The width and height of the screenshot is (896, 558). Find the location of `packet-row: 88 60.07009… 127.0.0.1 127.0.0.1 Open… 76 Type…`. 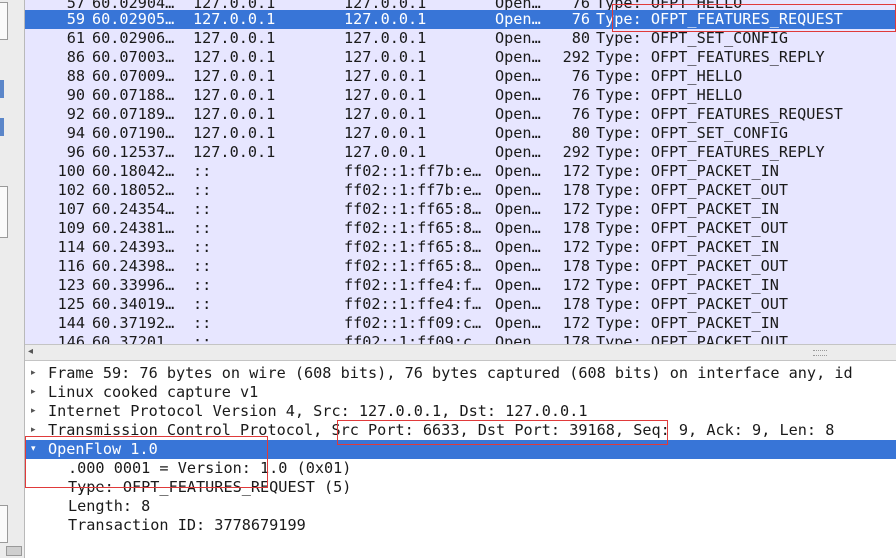

packet-row: 88 60.07009… 127.0.0.1 127.0.0.1 Open… 76 Type… is located at coordinates (460, 76).